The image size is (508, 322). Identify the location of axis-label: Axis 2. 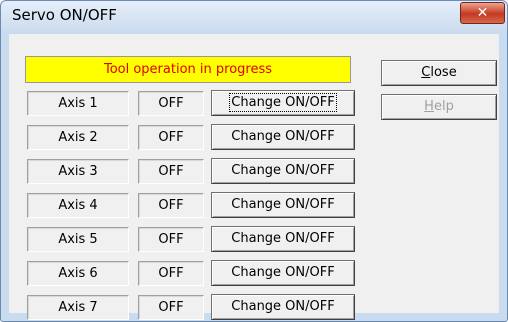
(78, 137).